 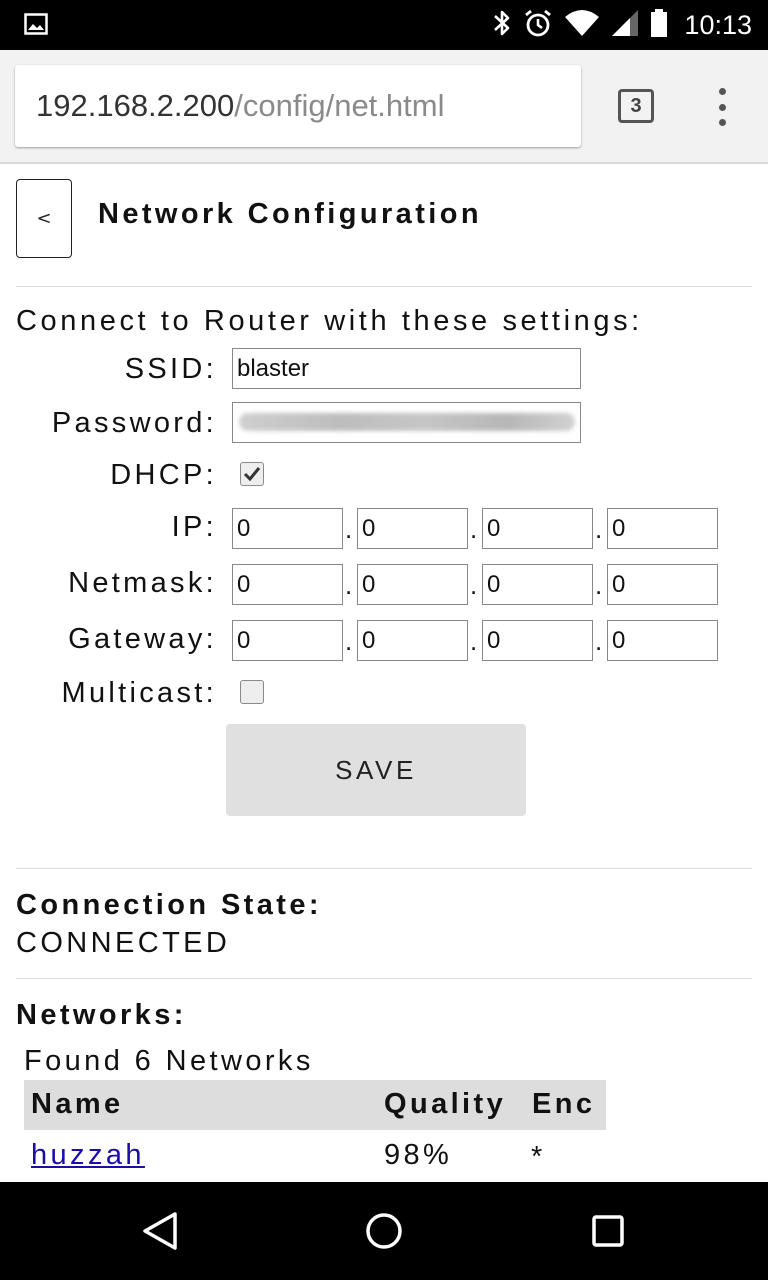 I want to click on column-header-quality: Quality, so click(x=445, y=1104).